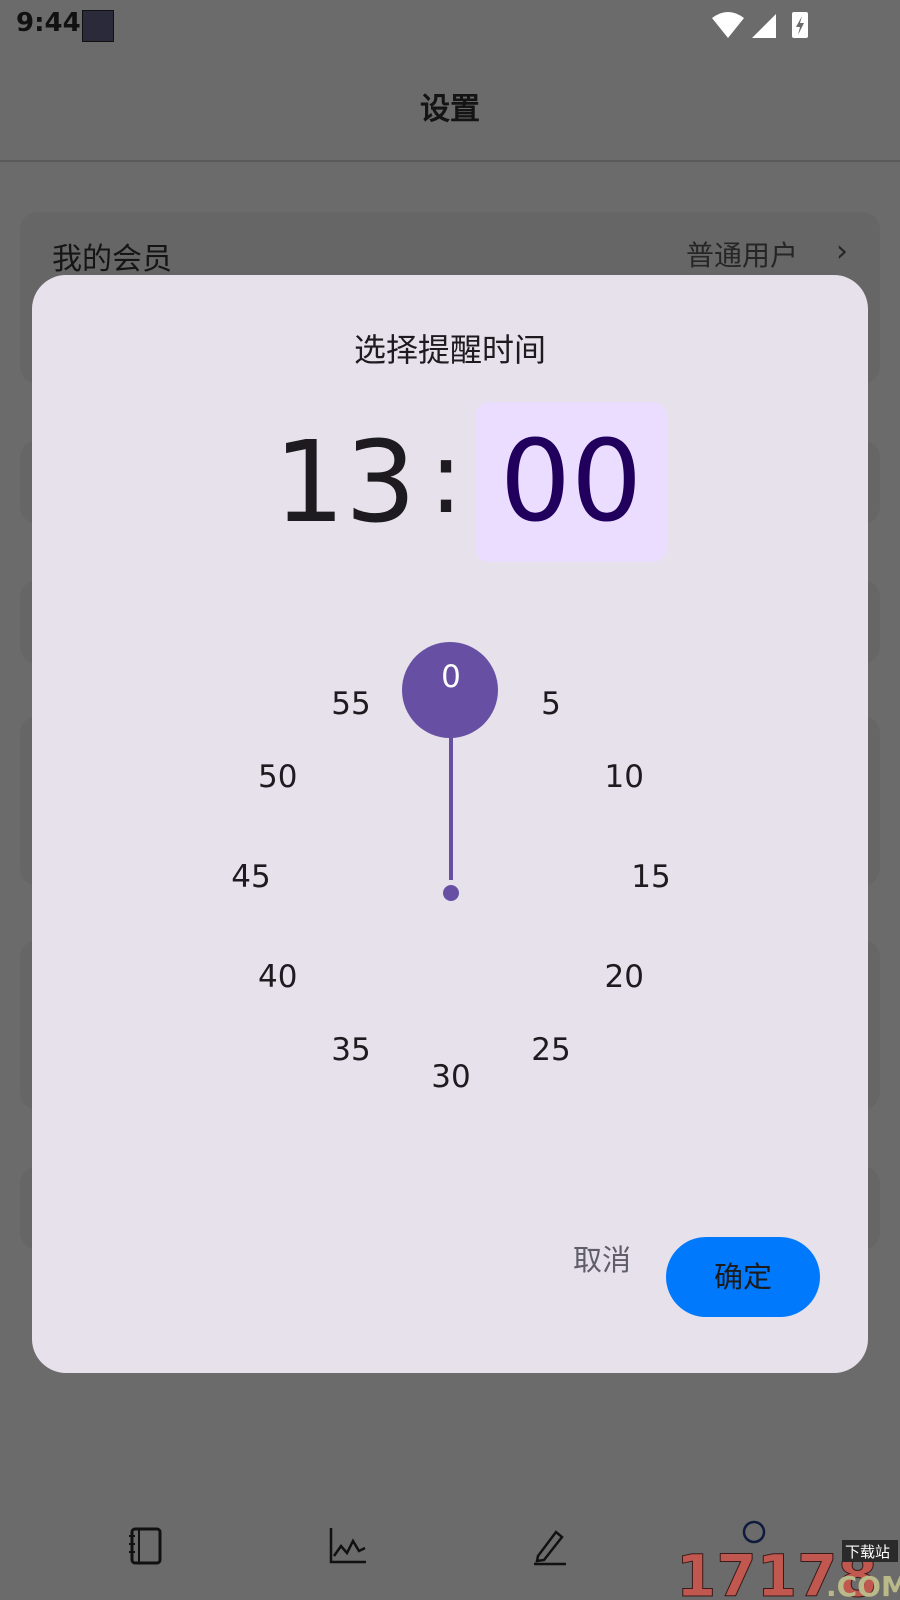 The height and width of the screenshot is (1600, 900). What do you see at coordinates (571, 482) in the screenshot?
I see `minute-display: 00` at bounding box center [571, 482].